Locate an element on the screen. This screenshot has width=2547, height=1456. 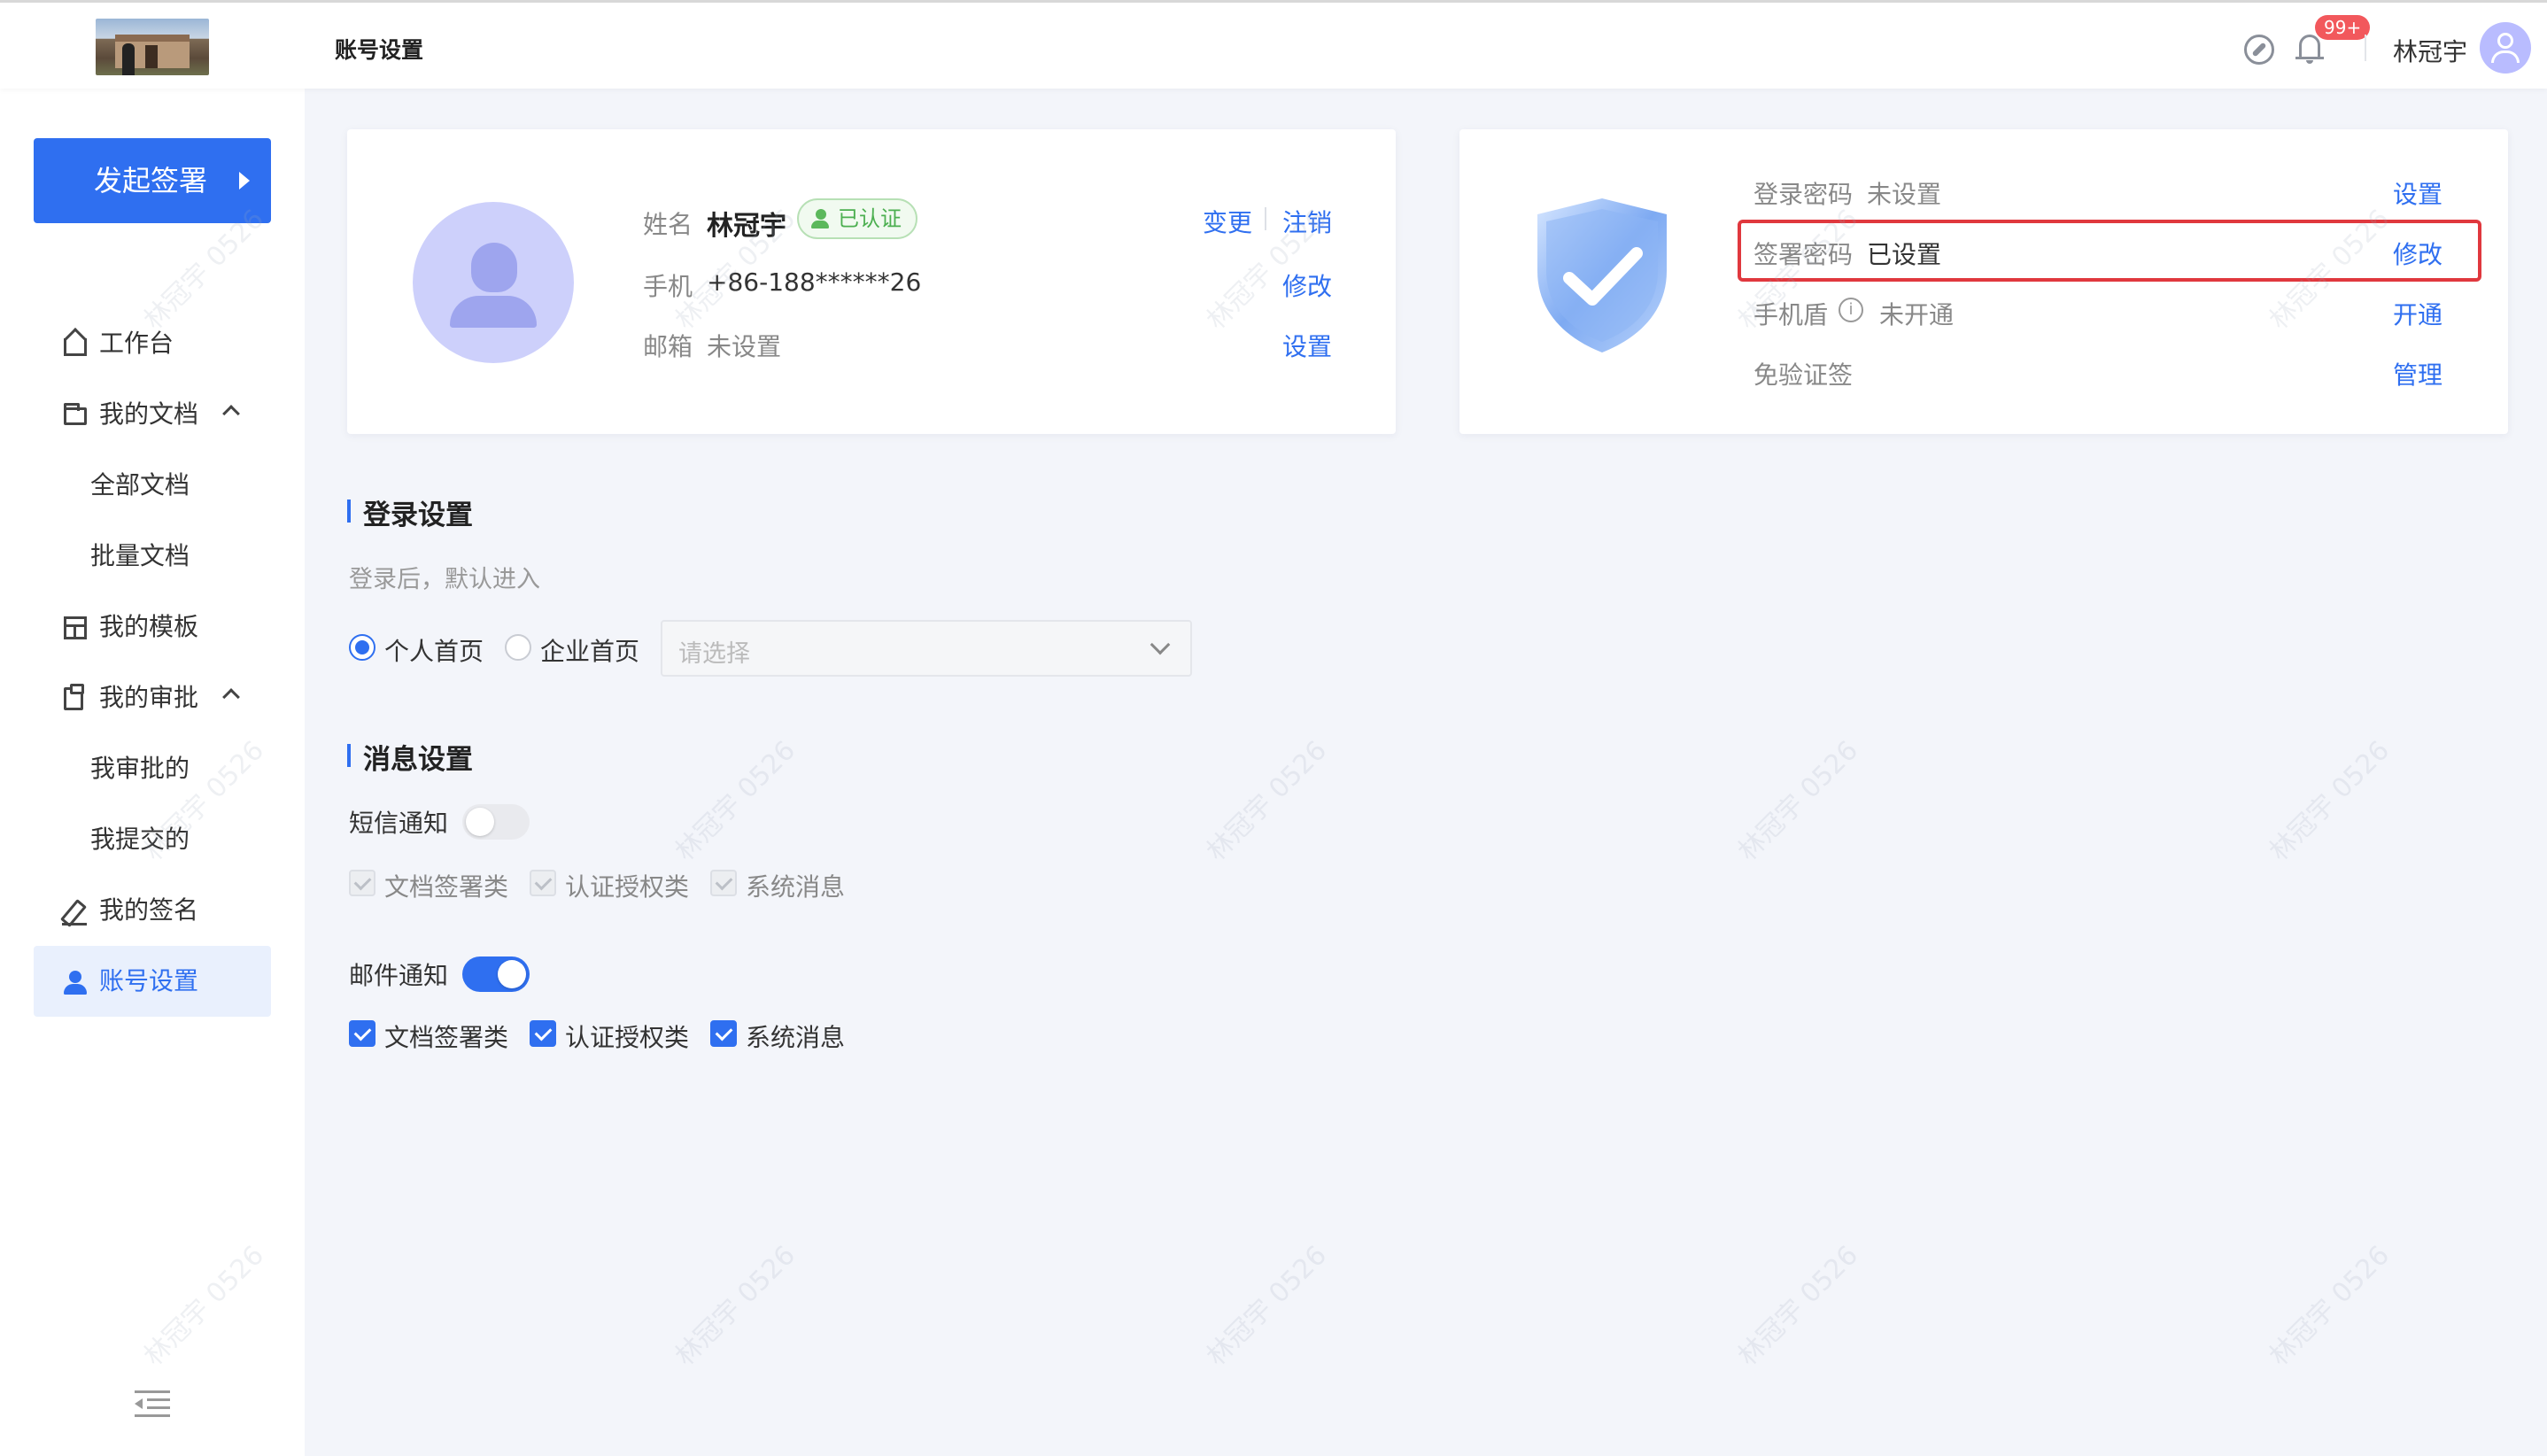
sidebar-item-label: 我提交的 is located at coordinates (140, 839).